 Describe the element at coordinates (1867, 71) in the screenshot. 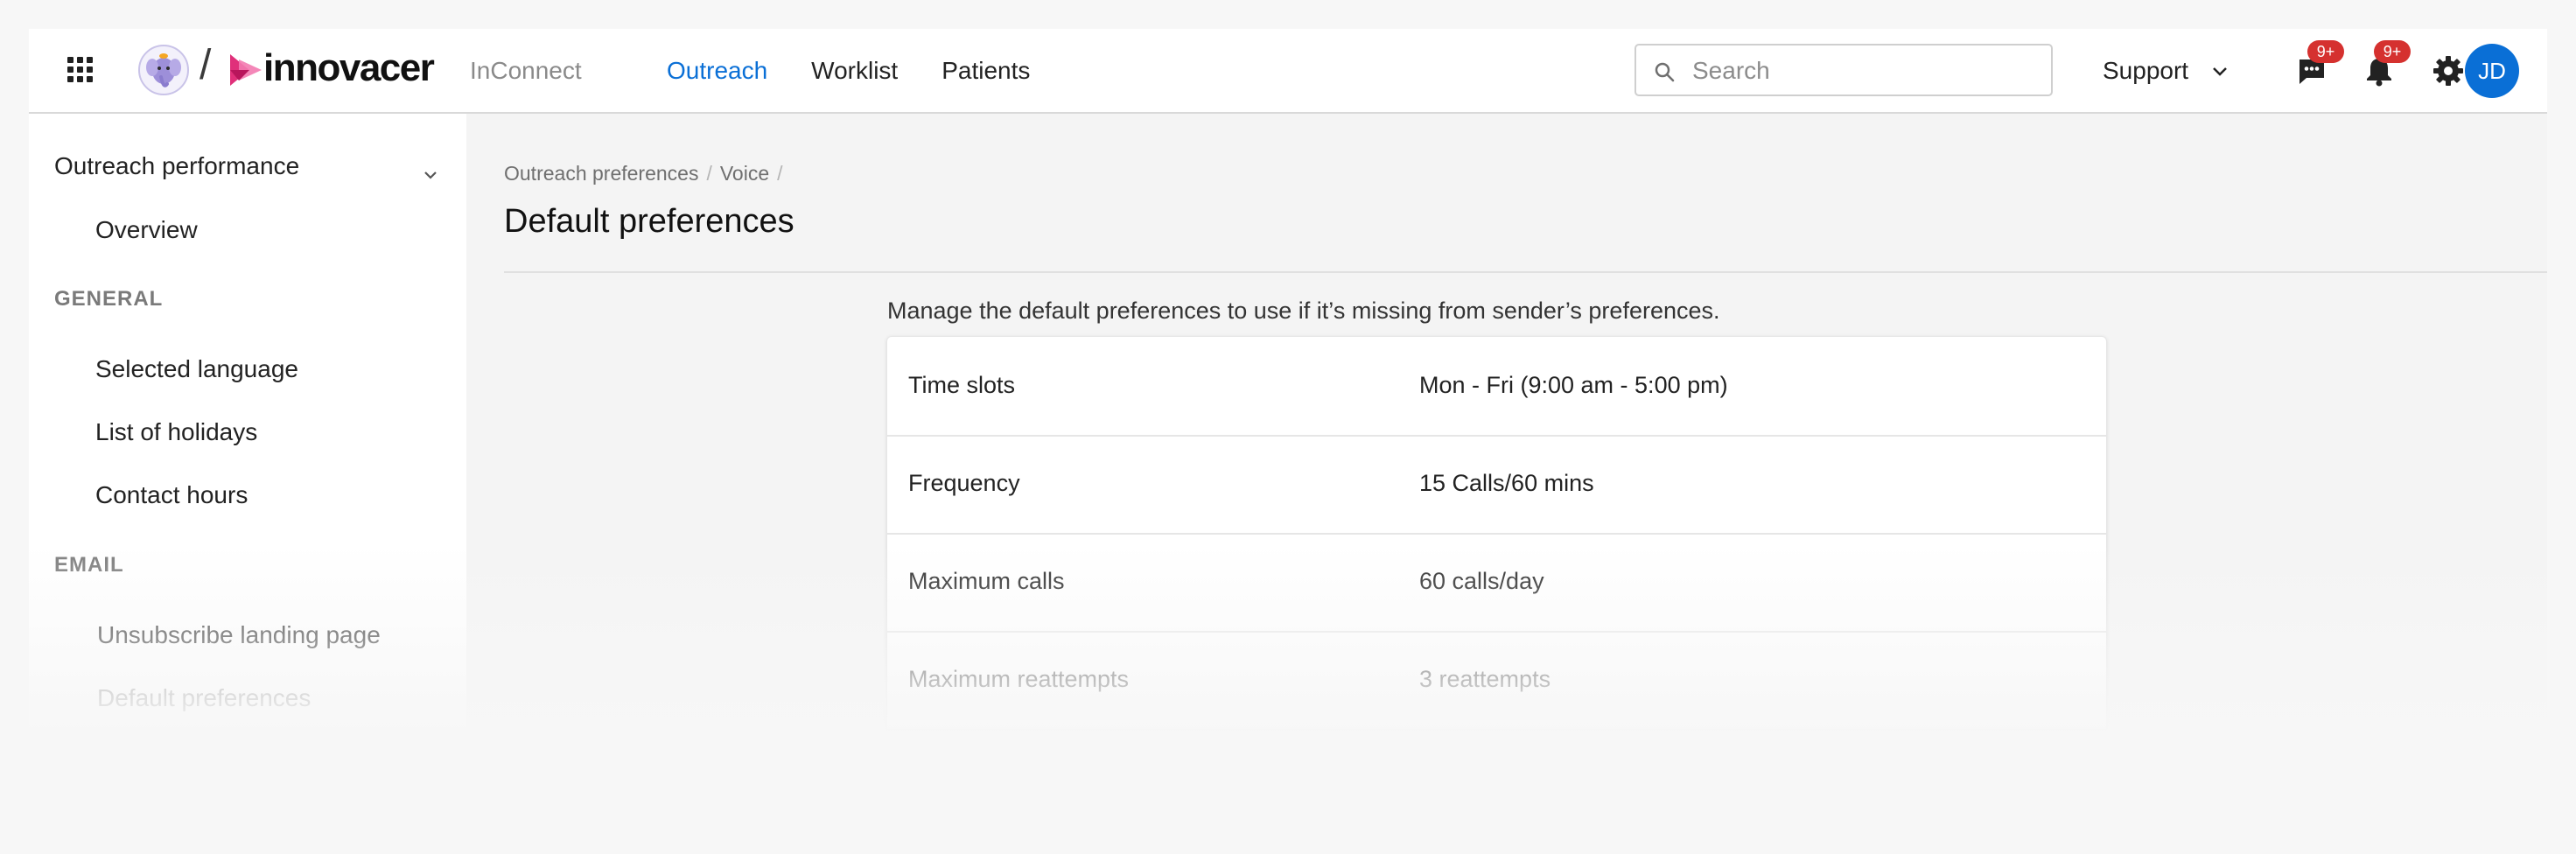

I see `search-input` at that location.